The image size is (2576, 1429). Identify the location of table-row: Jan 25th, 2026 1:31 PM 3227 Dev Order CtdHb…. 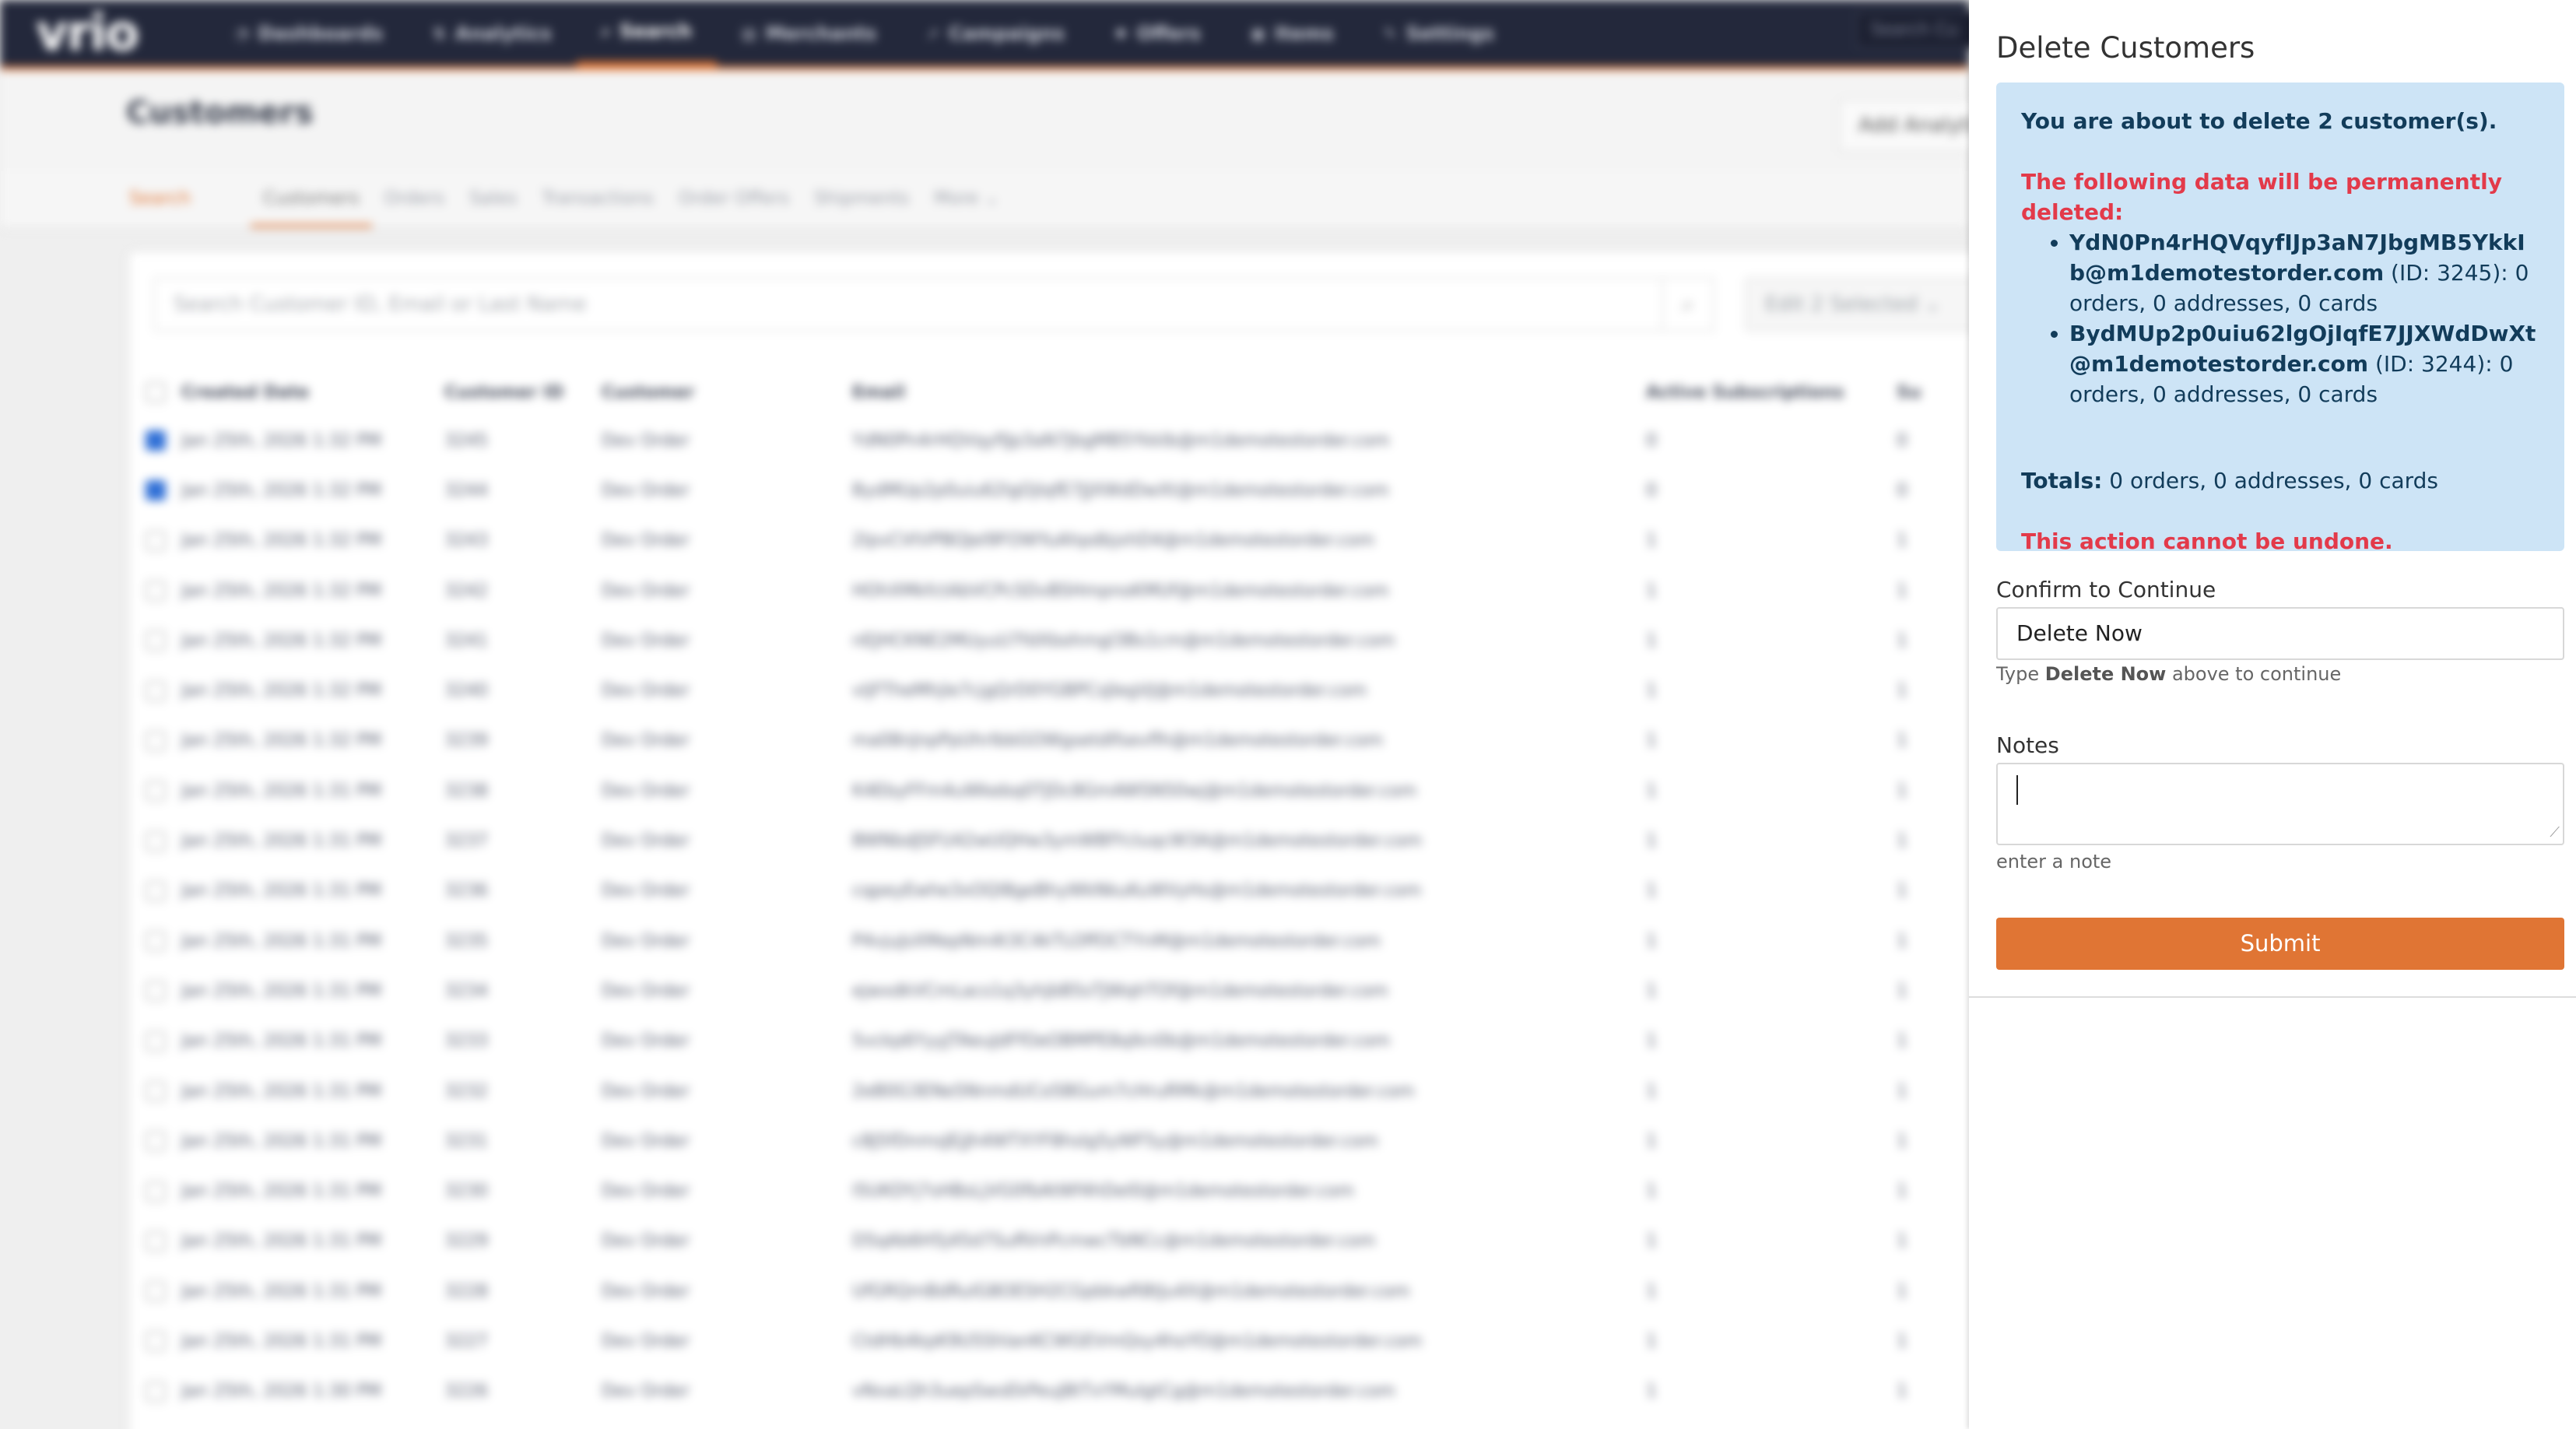
(1045, 1341).